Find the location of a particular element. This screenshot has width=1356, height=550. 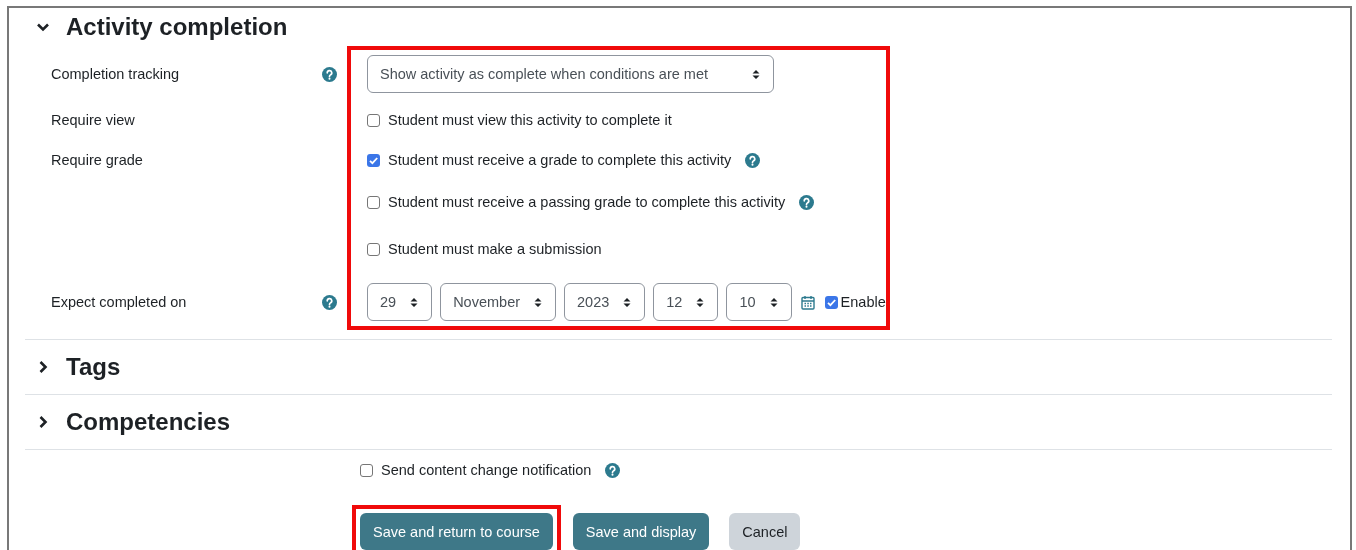

dropdown-select: 12 is located at coordinates (686, 302).